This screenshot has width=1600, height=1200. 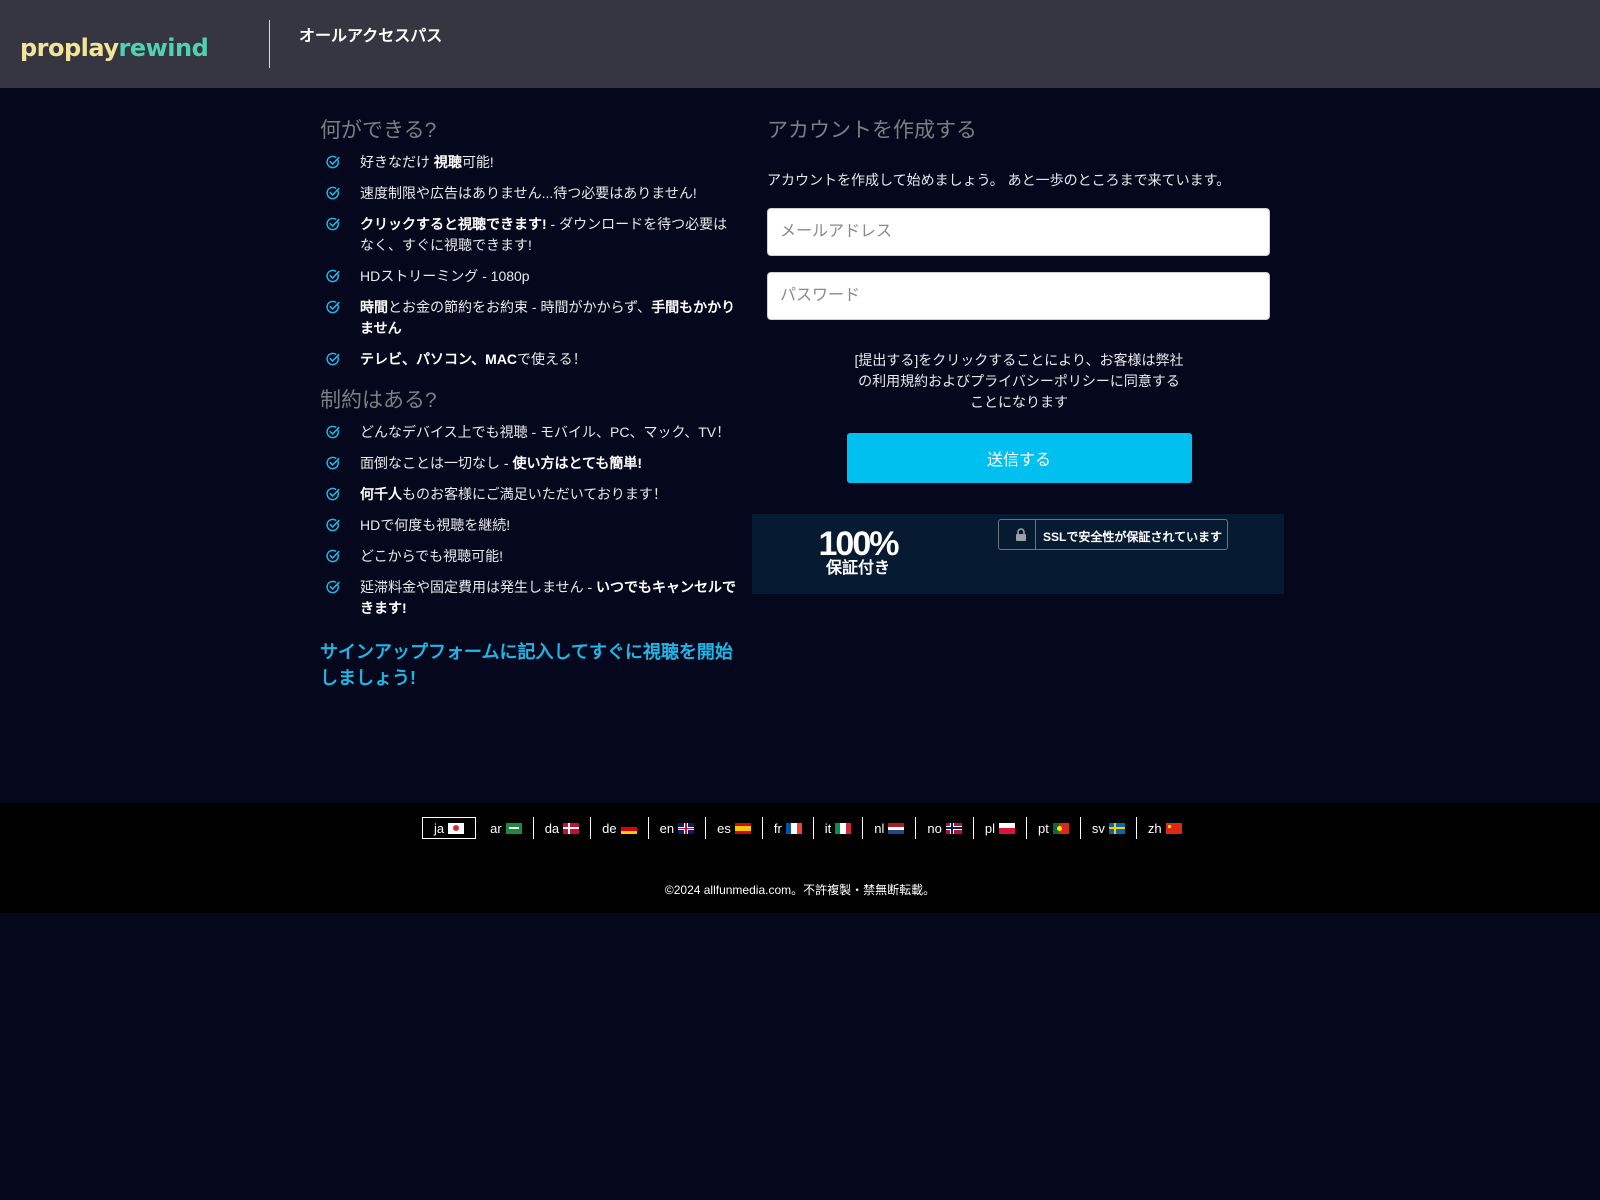 What do you see at coordinates (667, 828) in the screenshot?
I see `language-code: en` at bounding box center [667, 828].